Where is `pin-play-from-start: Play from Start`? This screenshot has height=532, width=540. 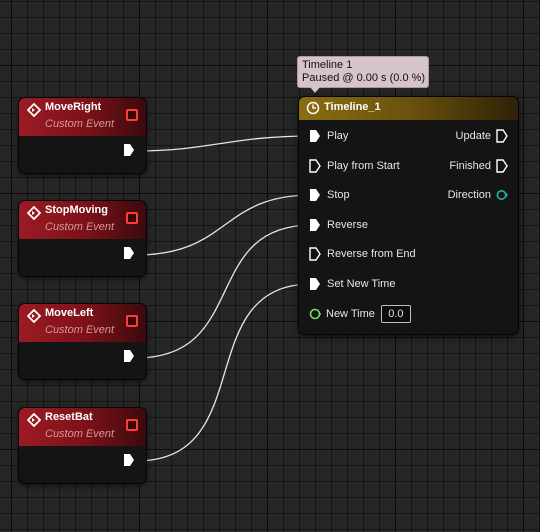 pin-play-from-start: Play from Start is located at coordinates (354, 166).